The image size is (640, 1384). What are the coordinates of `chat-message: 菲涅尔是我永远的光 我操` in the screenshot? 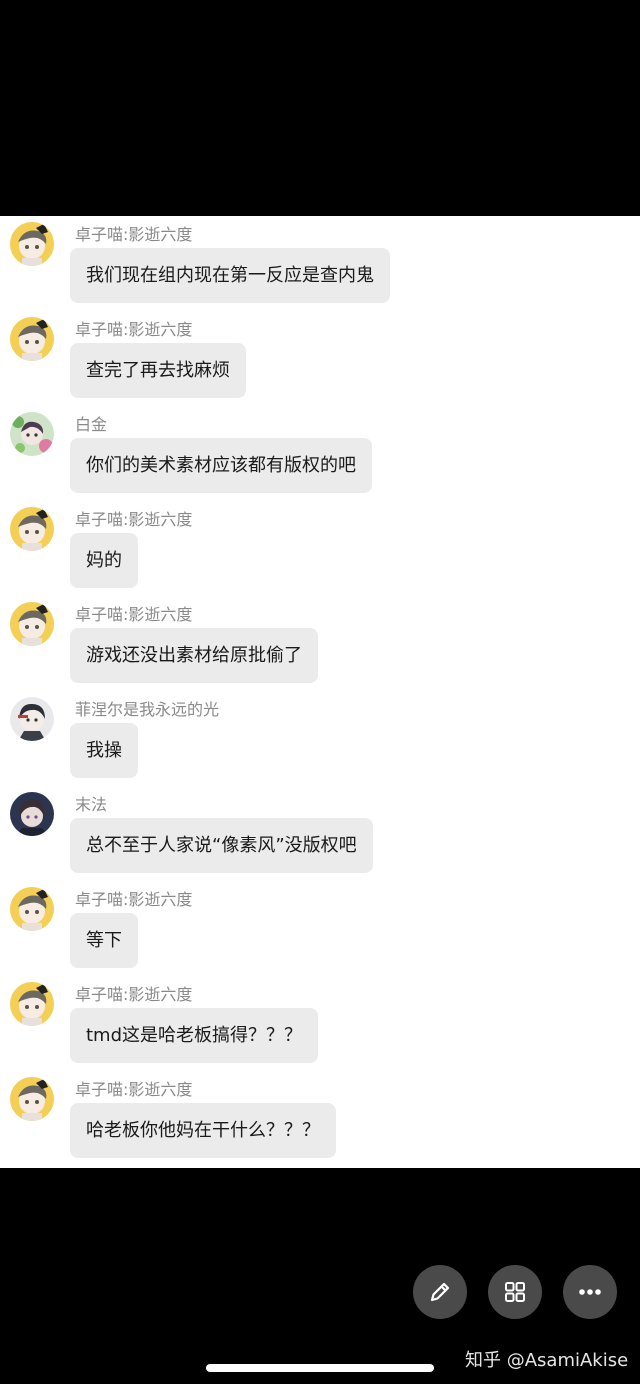 It's located at (320, 738).